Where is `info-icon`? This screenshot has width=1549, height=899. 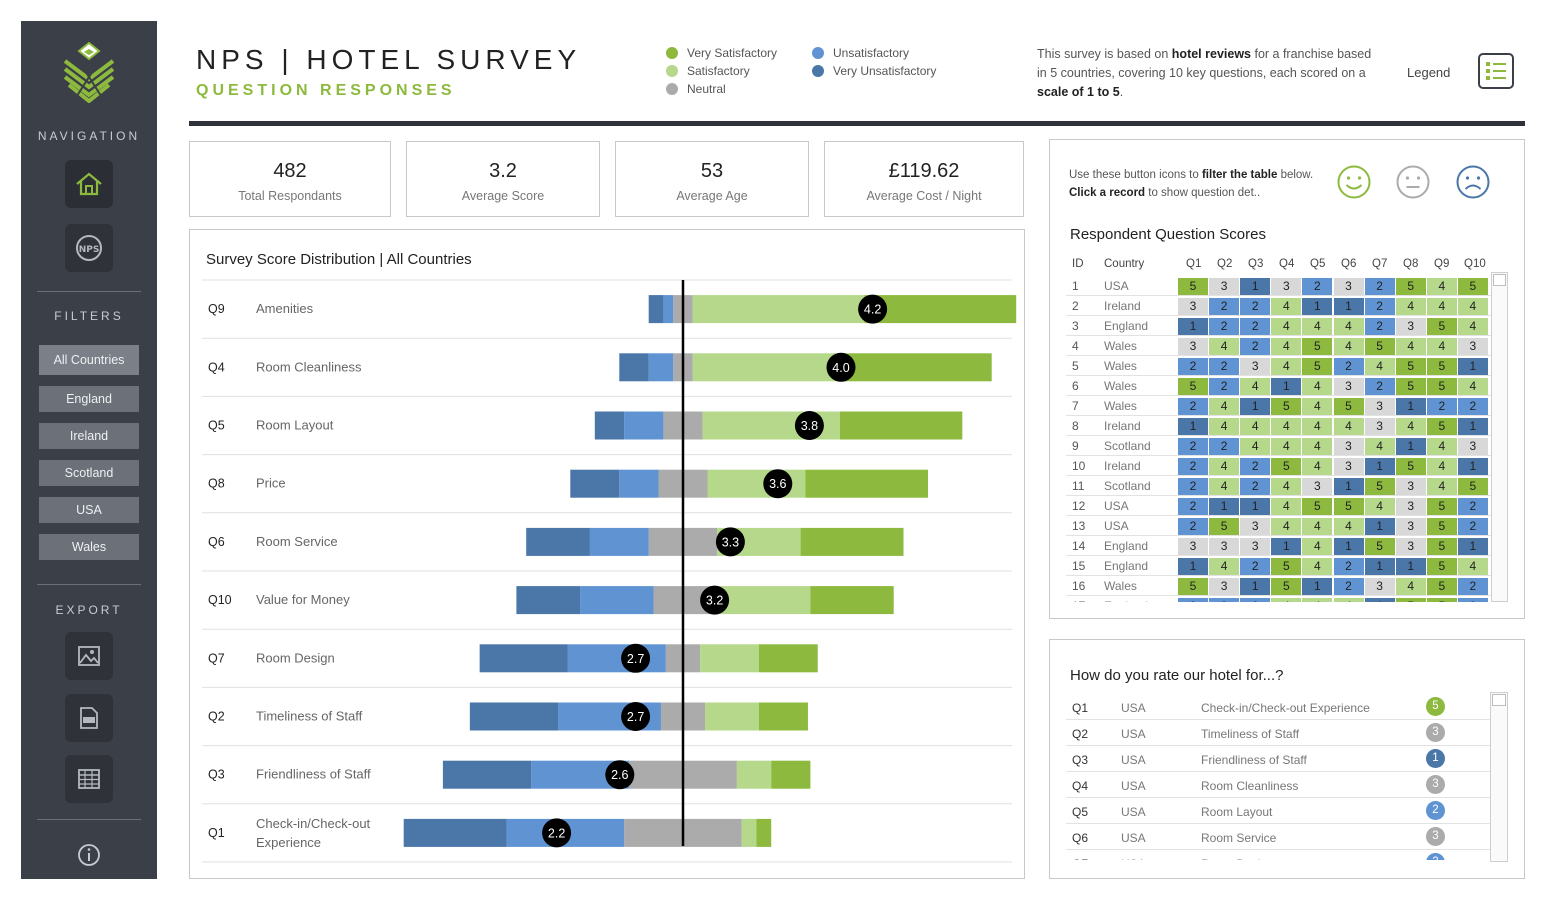
info-icon is located at coordinates (89, 855).